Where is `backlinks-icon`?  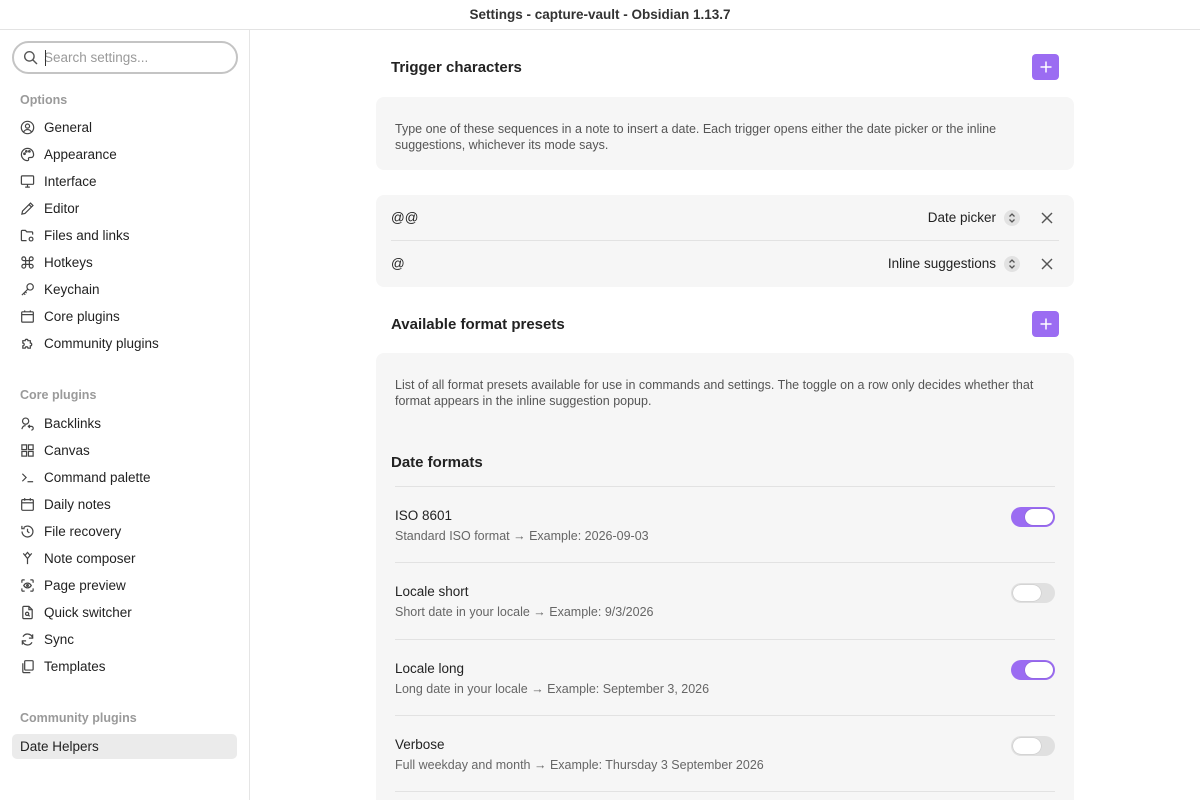 backlinks-icon is located at coordinates (27, 424).